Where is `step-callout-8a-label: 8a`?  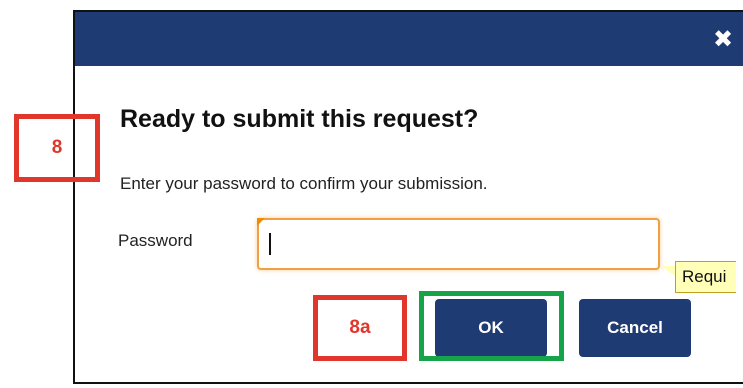 step-callout-8a-label: 8a is located at coordinates (360, 327).